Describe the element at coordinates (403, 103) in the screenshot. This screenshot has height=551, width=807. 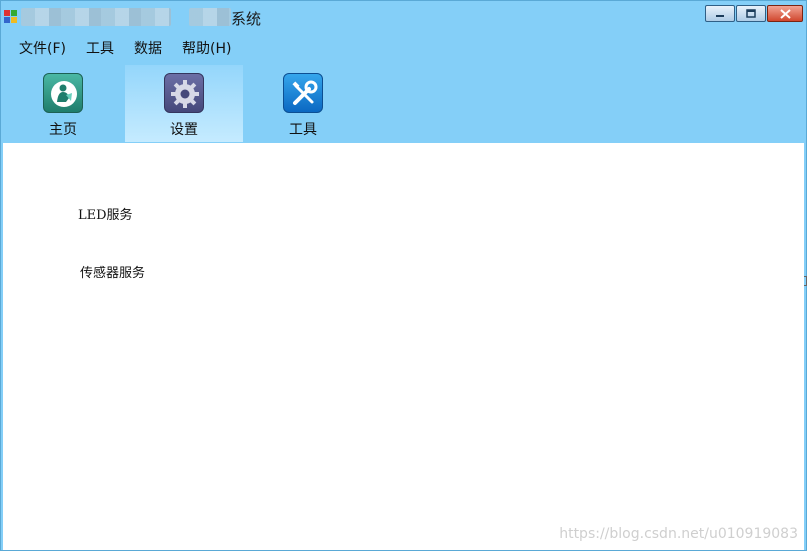
I see `toolbar: 主页 设置 工具` at that location.